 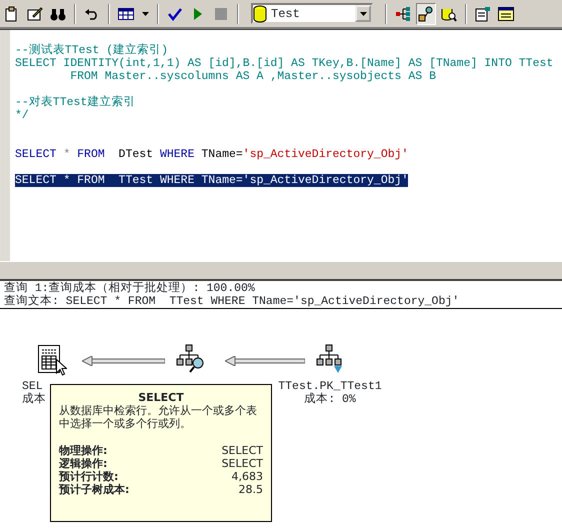 I want to click on operator-name: SEL, so click(x=32, y=386).